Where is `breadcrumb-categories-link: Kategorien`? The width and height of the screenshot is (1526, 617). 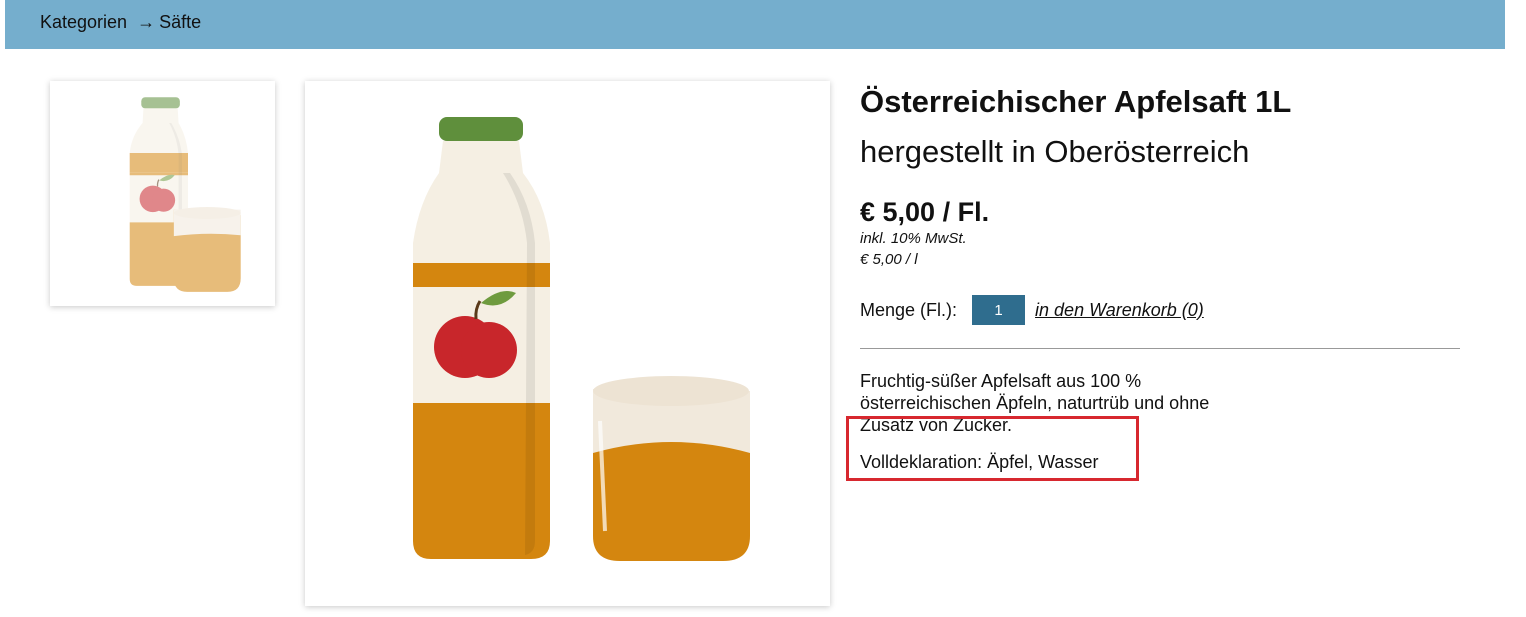 breadcrumb-categories-link: Kategorien is located at coordinates (83, 22).